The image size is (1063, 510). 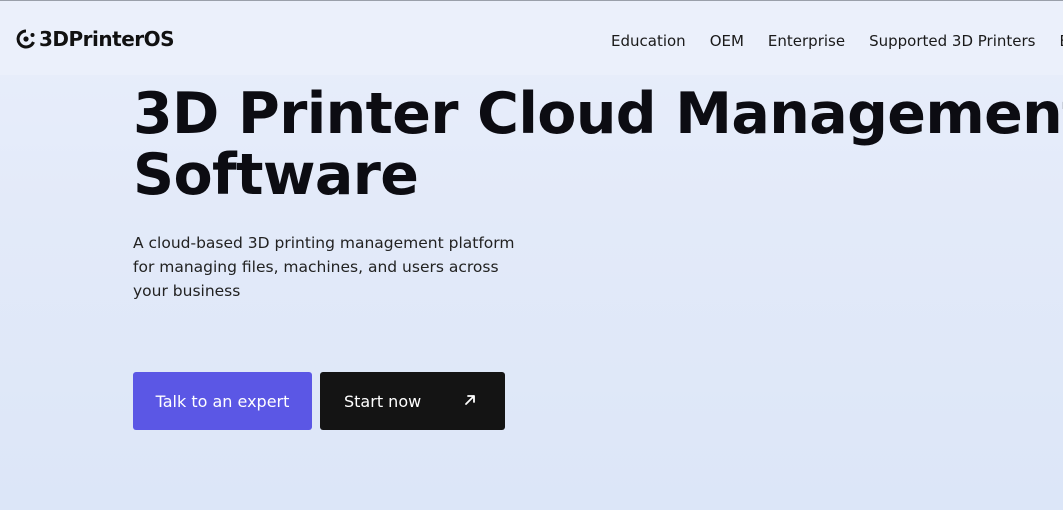 I want to click on nav-item-cutoff: B, so click(x=1061, y=41).